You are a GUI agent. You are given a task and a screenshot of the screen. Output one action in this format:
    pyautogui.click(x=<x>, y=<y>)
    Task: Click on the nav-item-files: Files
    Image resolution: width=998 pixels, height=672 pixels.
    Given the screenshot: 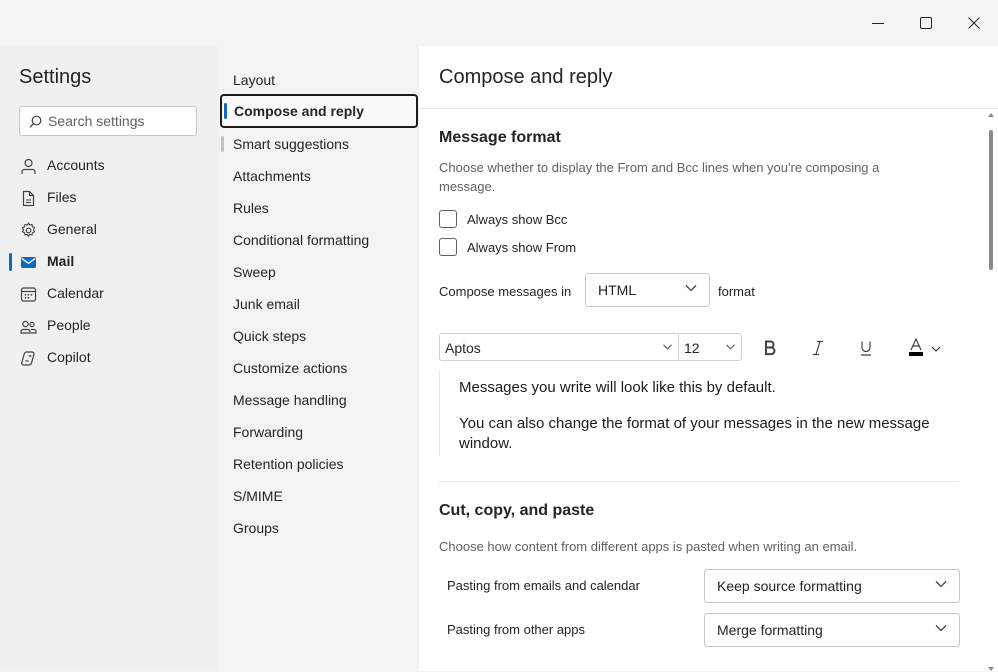 What is the action you would take?
    pyautogui.click(x=109, y=198)
    